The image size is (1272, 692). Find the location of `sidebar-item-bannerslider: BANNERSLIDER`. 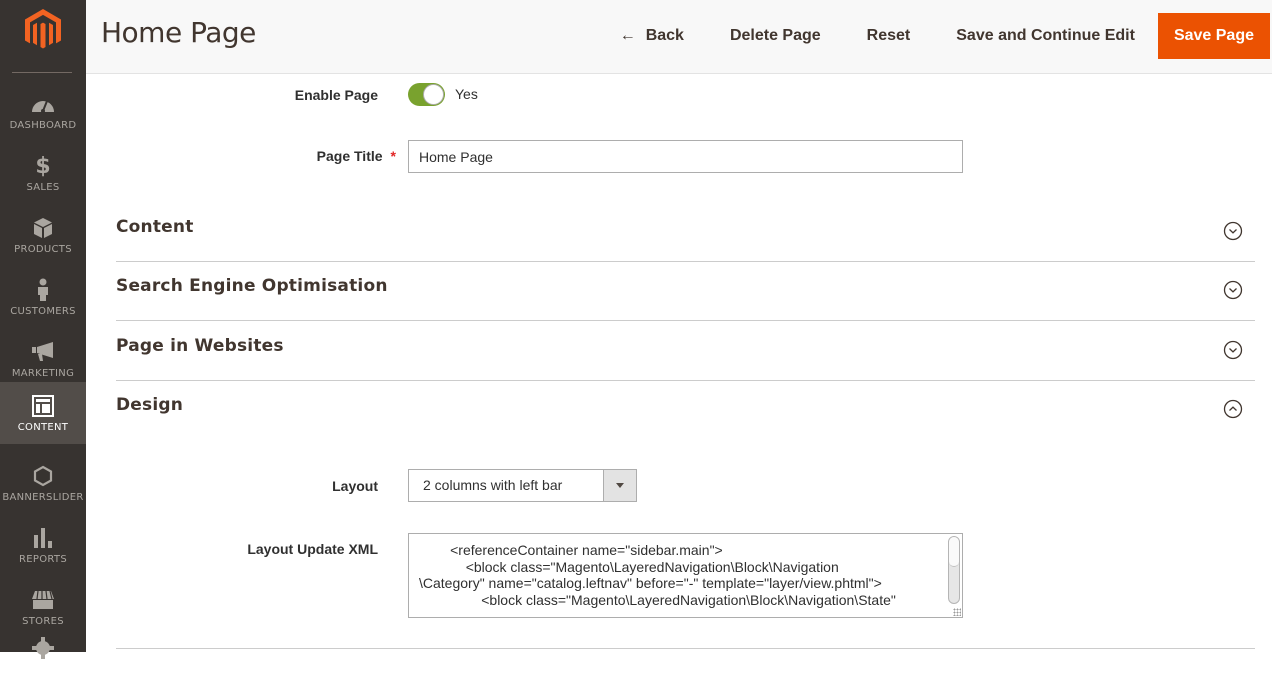

sidebar-item-bannerslider: BANNERSLIDER is located at coordinates (43, 483).